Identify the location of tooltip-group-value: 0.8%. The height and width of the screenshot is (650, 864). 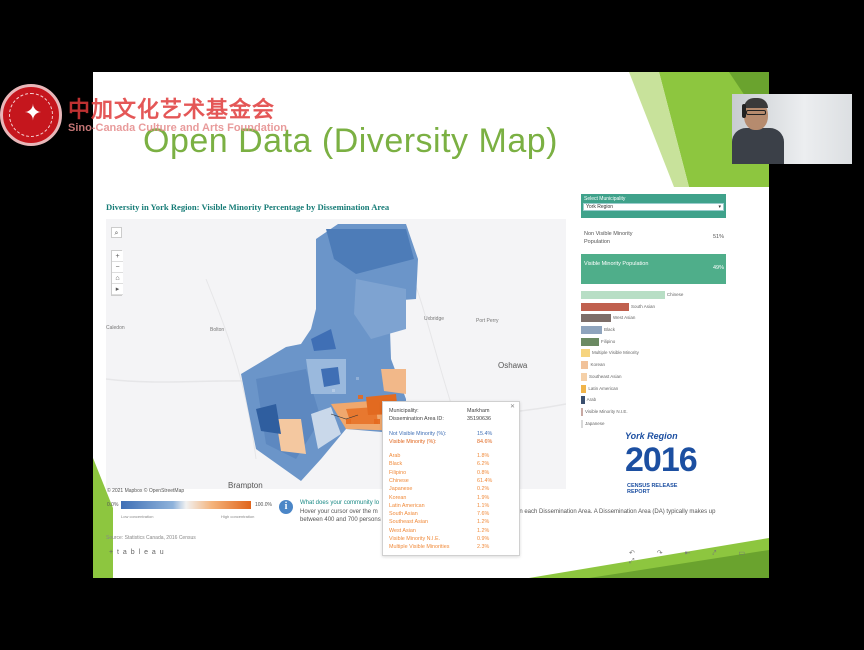
(483, 472).